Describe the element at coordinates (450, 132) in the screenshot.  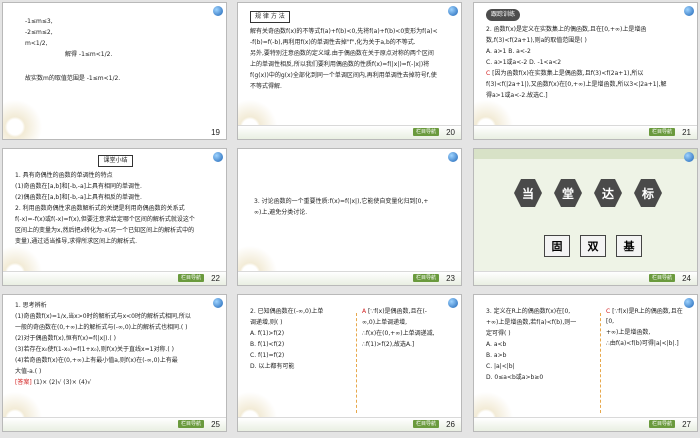
I see `slide-number: 20` at that location.